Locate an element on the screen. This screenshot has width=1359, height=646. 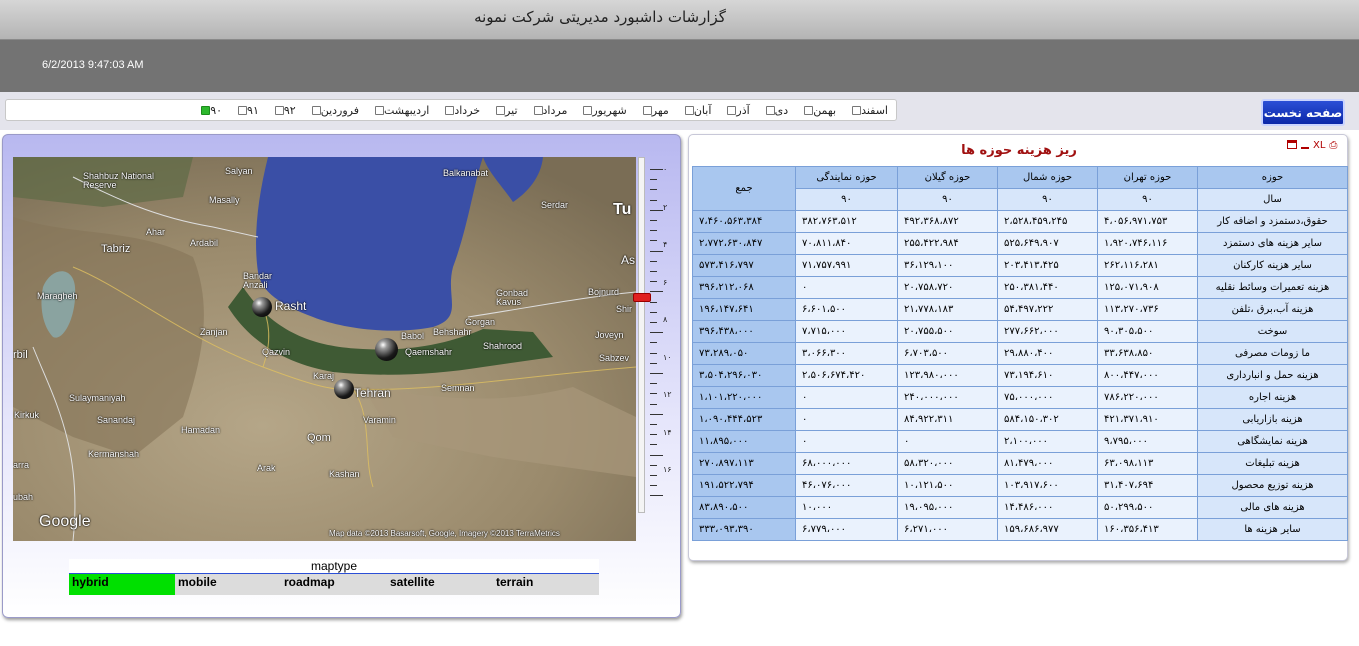
month-filter-item: آبان is located at coordinates (696, 110).